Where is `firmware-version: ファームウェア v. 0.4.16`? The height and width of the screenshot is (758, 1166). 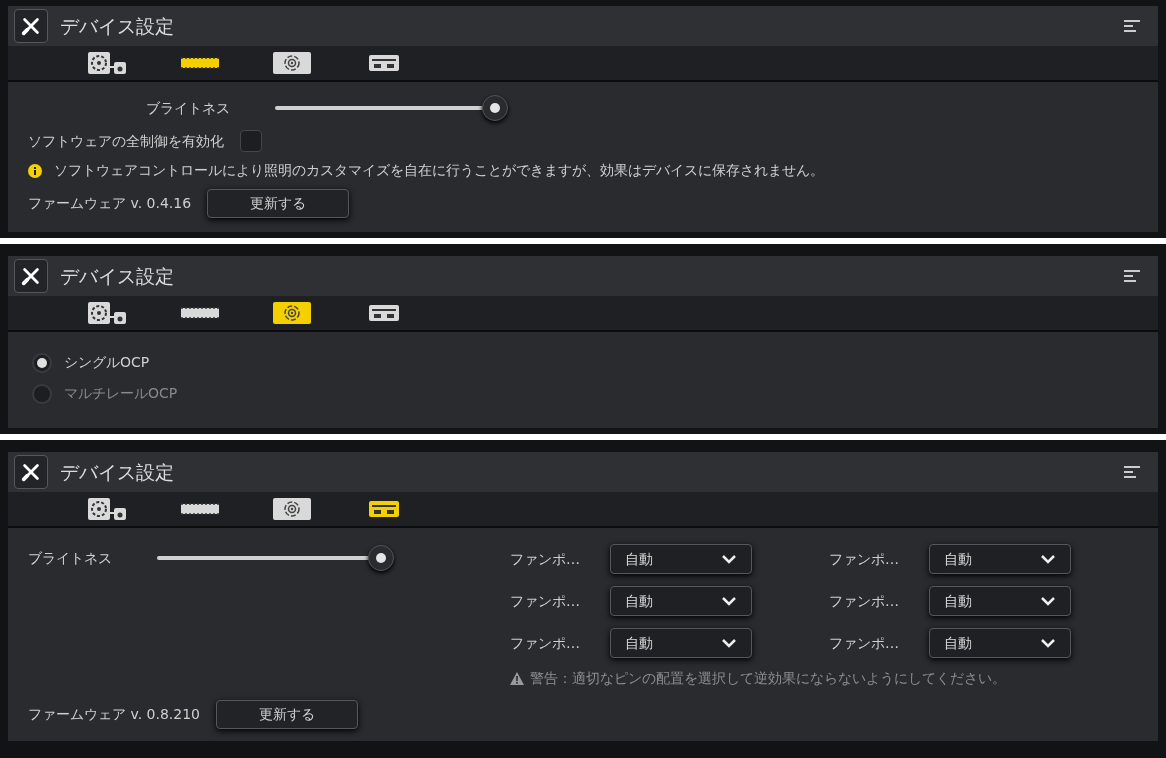
firmware-version: ファームウェア v. 0.4.16 is located at coordinates (110, 203).